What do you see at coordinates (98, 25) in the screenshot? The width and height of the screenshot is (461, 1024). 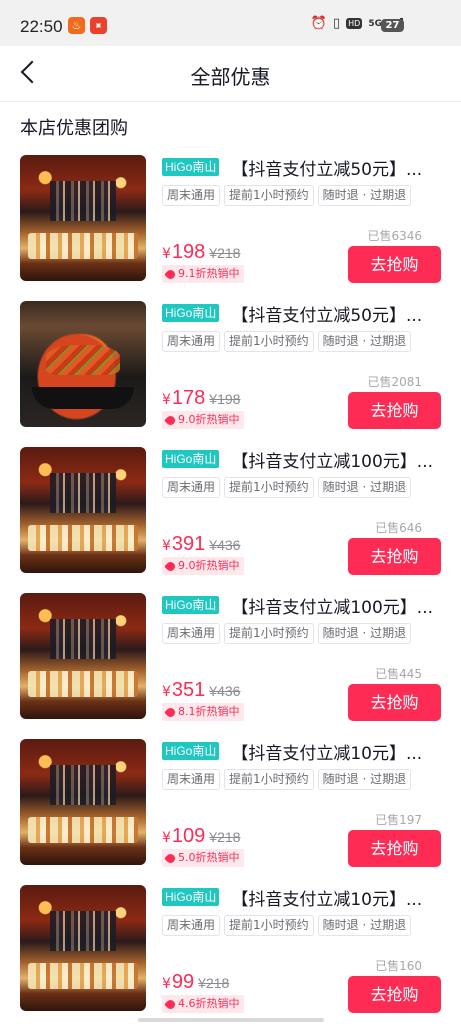 I see `shop-notification-icon: ▣` at bounding box center [98, 25].